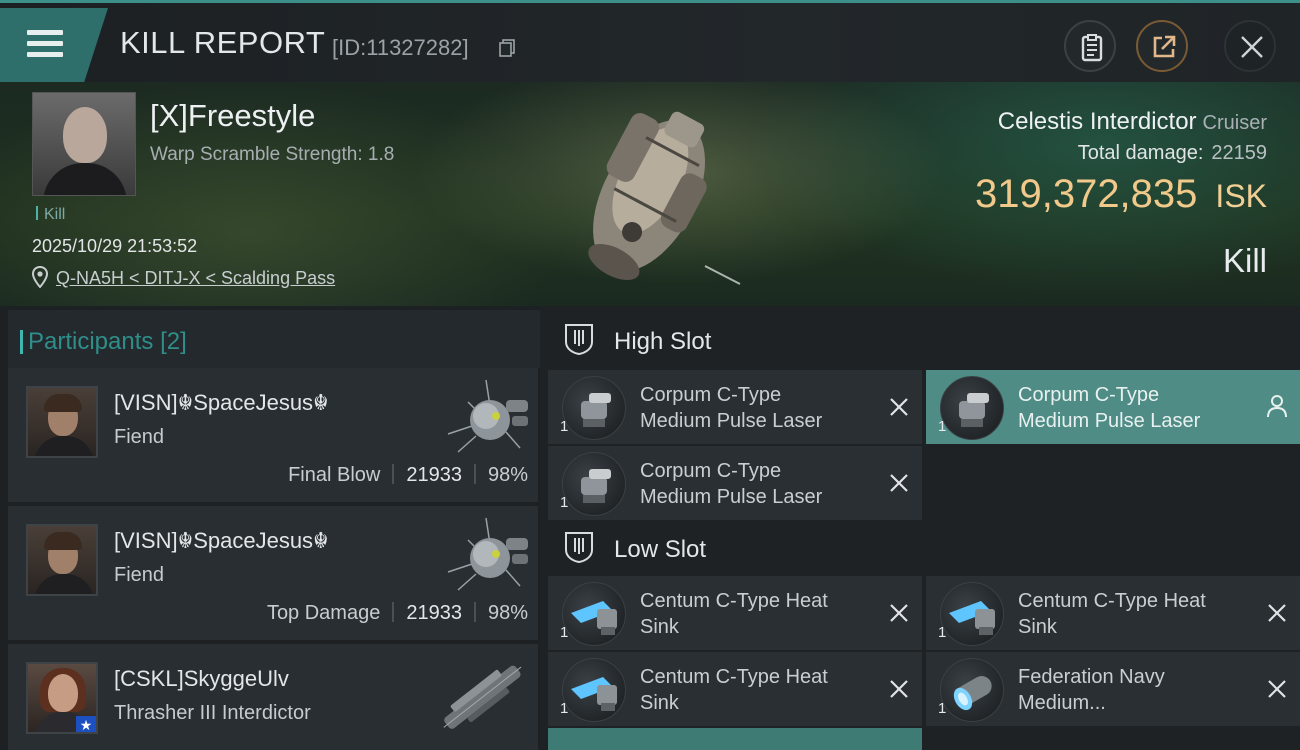  I want to click on close-button, so click(1250, 46).